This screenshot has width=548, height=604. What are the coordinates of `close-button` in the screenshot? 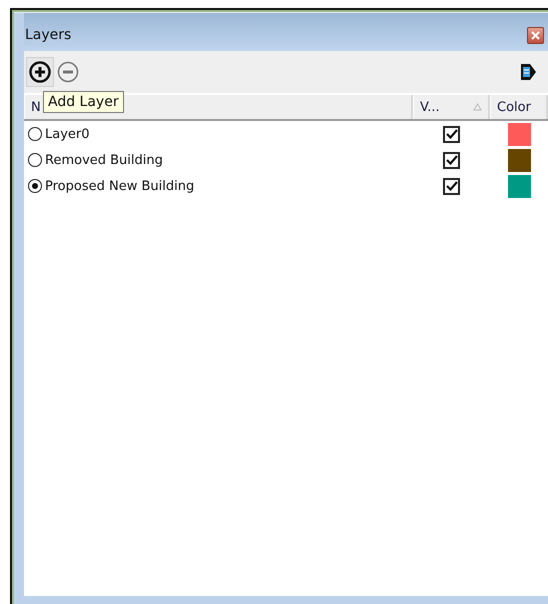 It's located at (535, 35).